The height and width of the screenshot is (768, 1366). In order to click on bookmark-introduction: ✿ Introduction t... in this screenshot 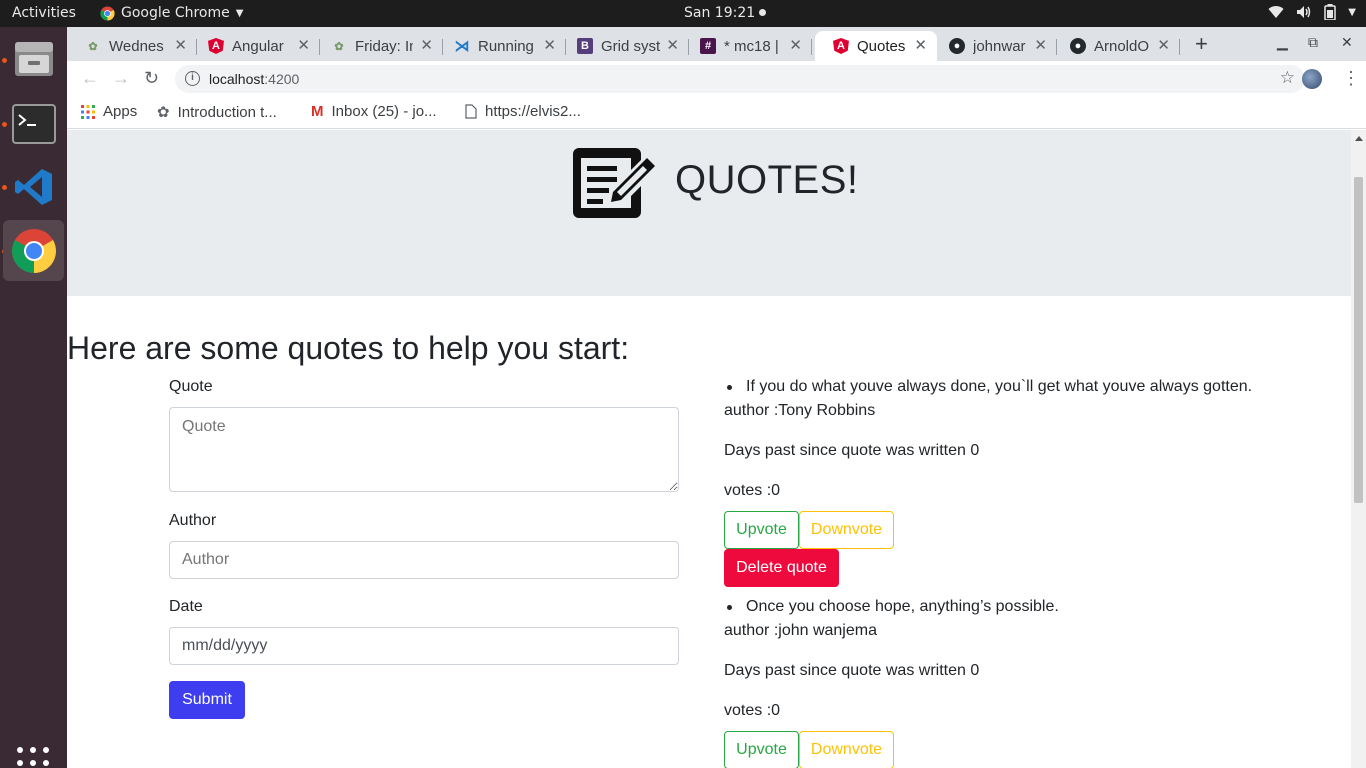, I will do `click(217, 112)`.